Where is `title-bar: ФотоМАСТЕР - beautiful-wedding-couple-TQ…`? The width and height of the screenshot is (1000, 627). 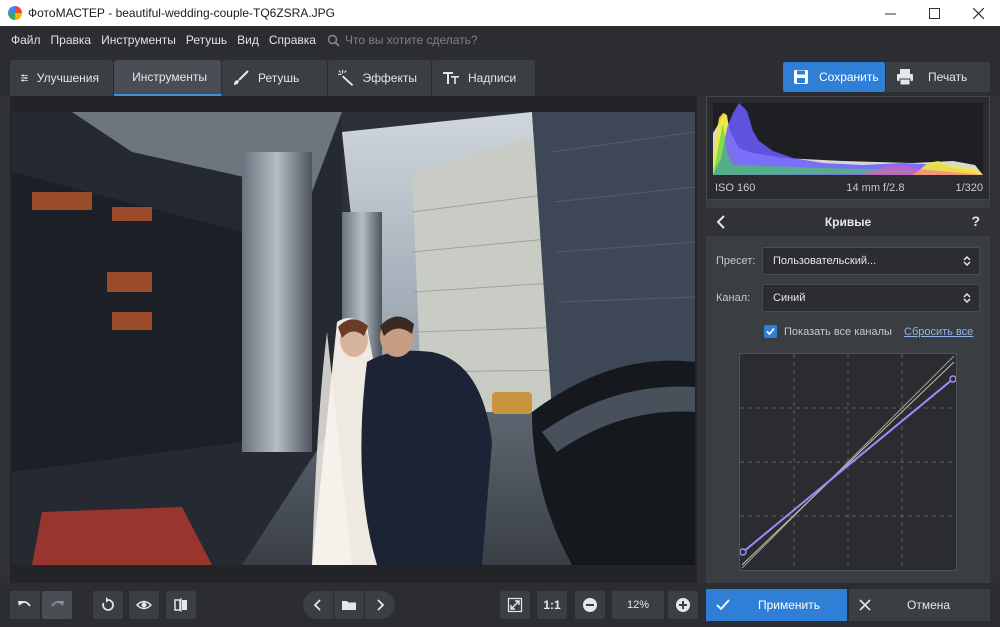
title-bar: ФотоМАСТЕР - beautiful-wedding-couple-TQ… is located at coordinates (500, 13).